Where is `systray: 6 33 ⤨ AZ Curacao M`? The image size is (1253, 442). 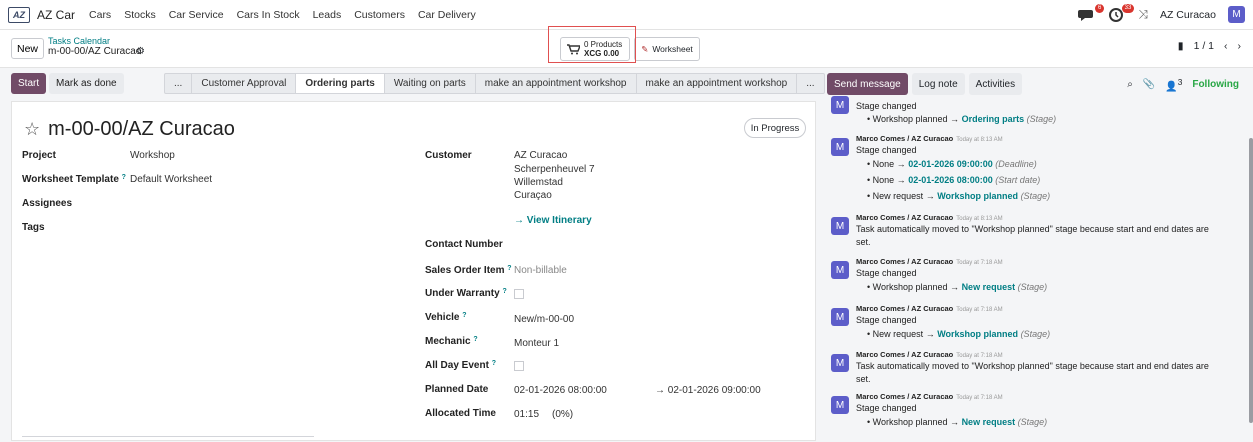 systray: 6 33 ⤨ AZ Curacao M is located at coordinates (1161, 13).